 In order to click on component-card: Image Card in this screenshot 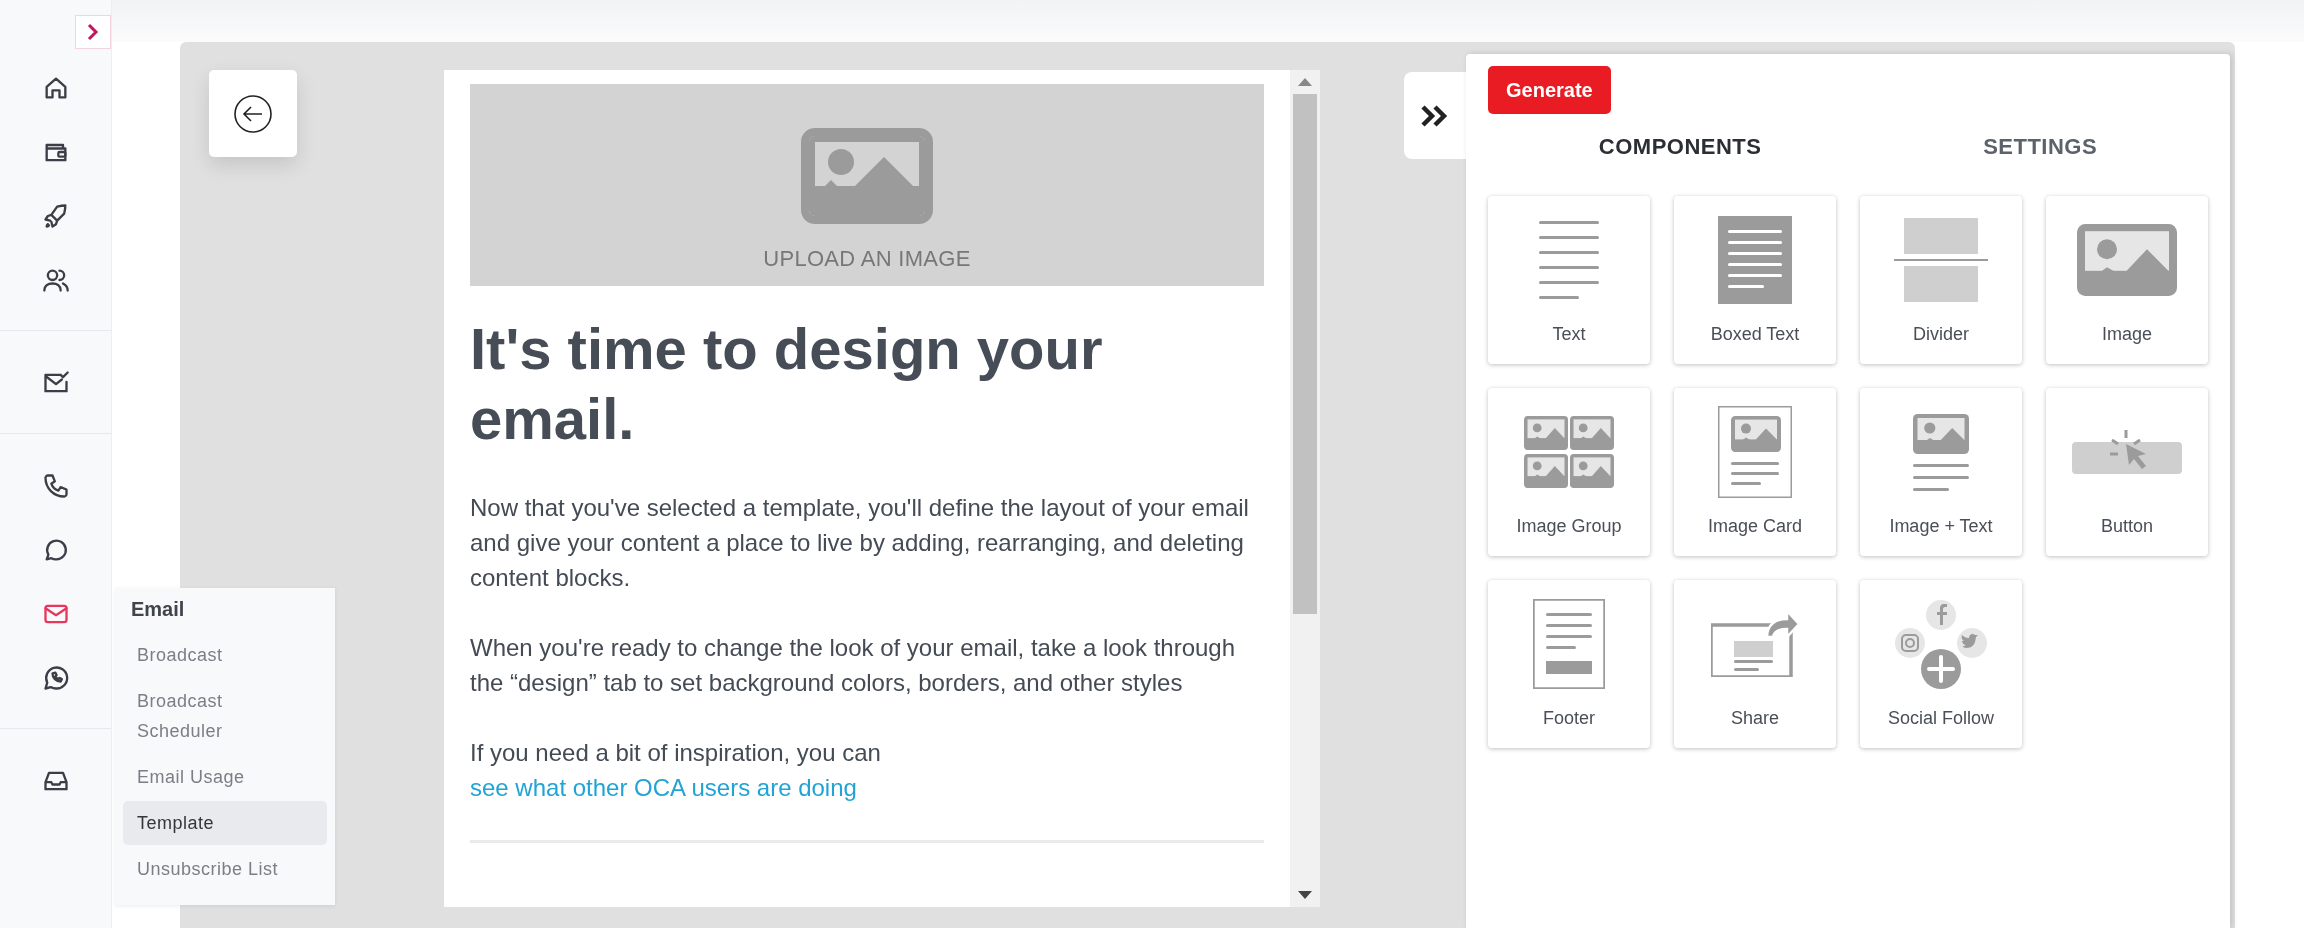, I will do `click(1755, 472)`.